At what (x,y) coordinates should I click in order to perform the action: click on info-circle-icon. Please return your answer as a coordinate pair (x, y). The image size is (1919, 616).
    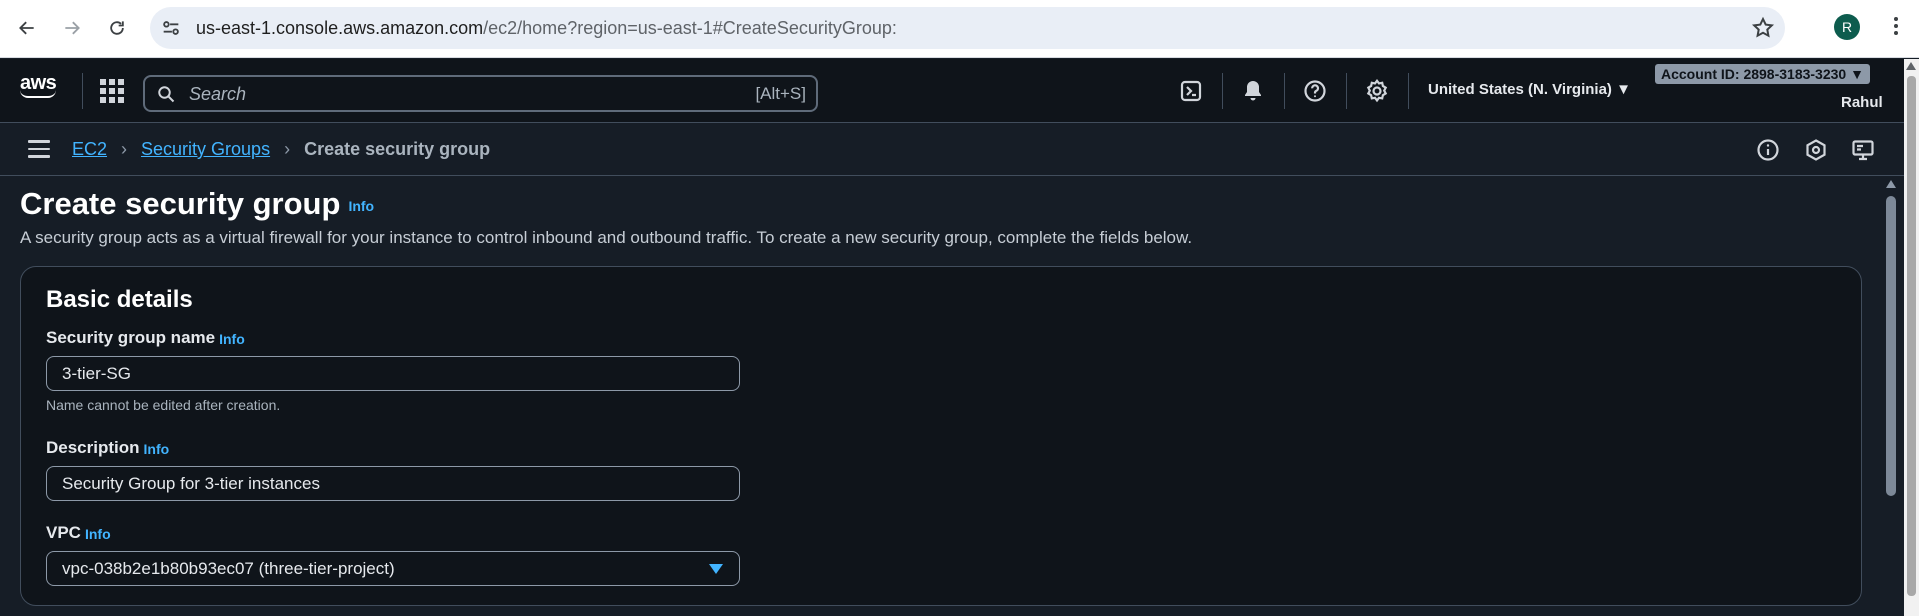
    Looking at the image, I should click on (1768, 150).